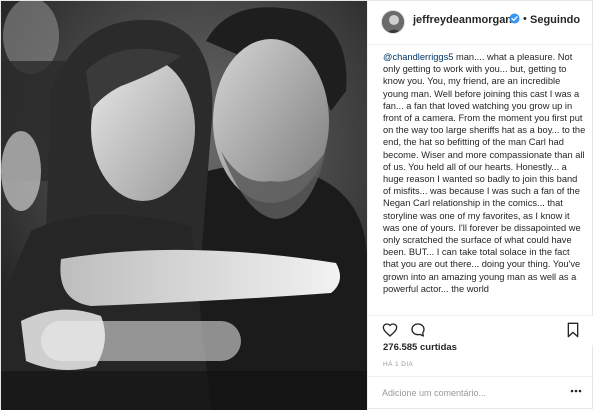  I want to click on verified-badge-icon, so click(514, 18).